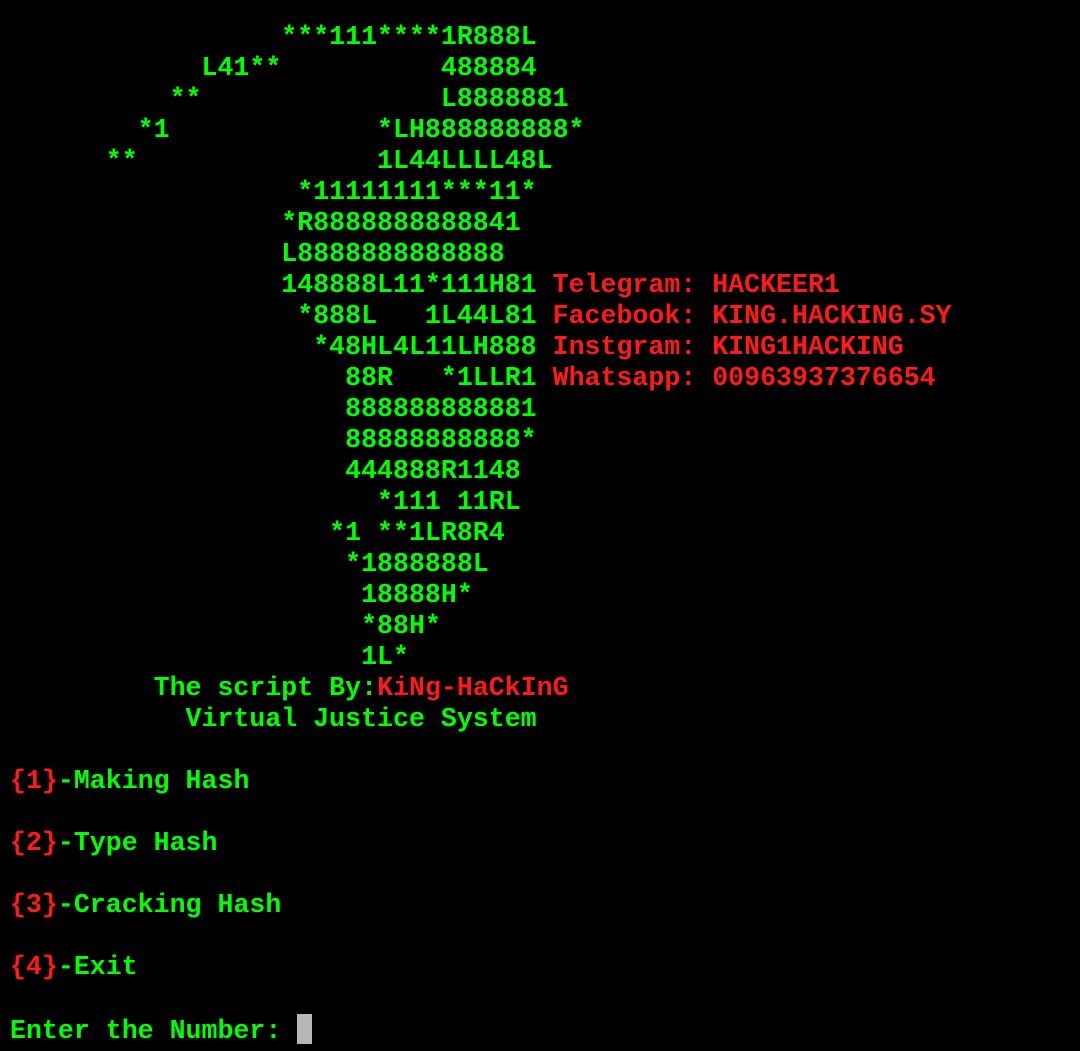 This screenshot has width=1080, height=1051. I want to click on ascii-art-line: 88R *1LLR1 Whatsapp: 00963937376654, so click(473, 378).